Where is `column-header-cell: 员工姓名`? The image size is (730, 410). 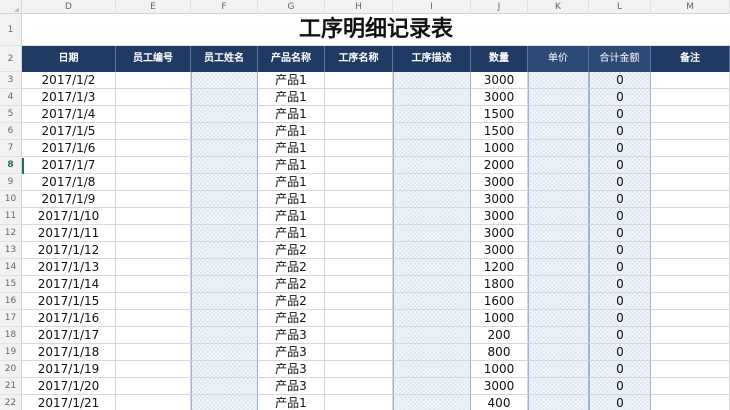 column-header-cell: 员工姓名 is located at coordinates (224, 59).